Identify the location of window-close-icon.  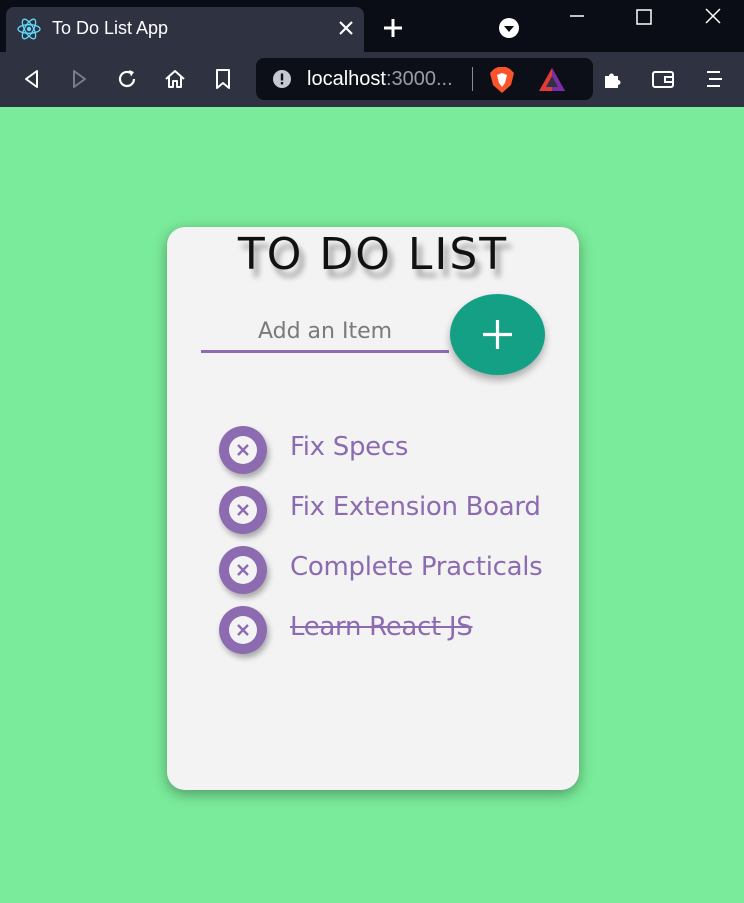
(713, 17).